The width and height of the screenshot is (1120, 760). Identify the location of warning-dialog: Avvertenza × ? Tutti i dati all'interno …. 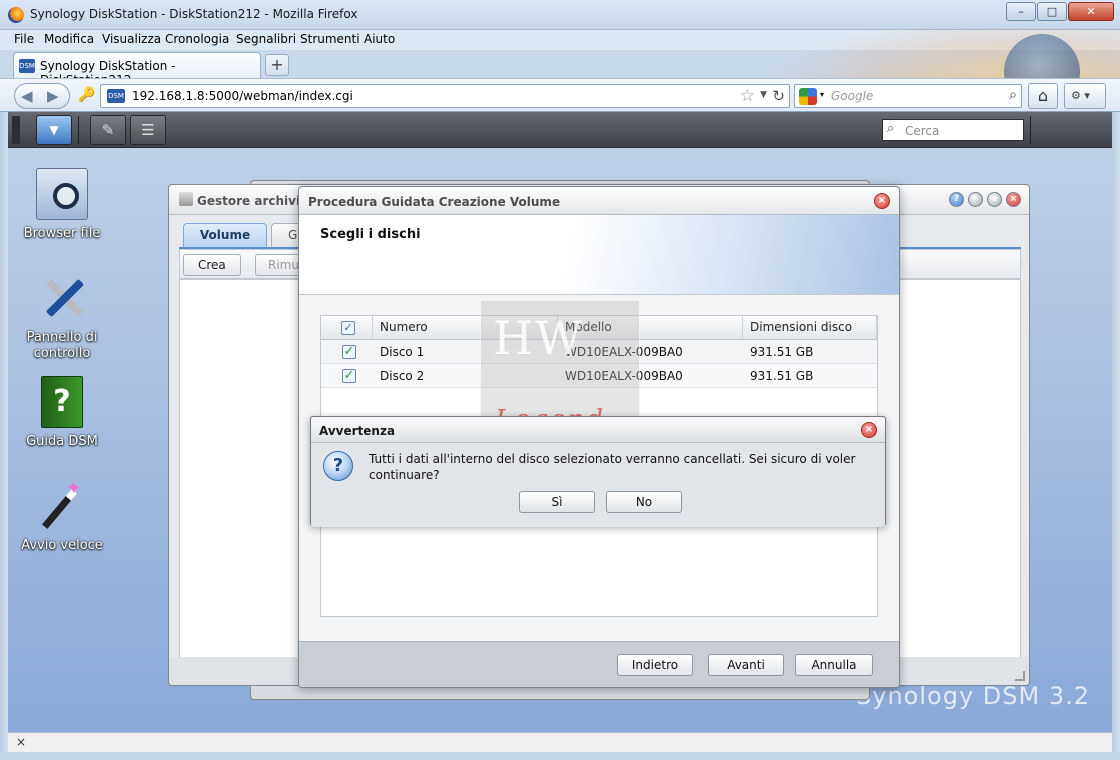
(598, 471).